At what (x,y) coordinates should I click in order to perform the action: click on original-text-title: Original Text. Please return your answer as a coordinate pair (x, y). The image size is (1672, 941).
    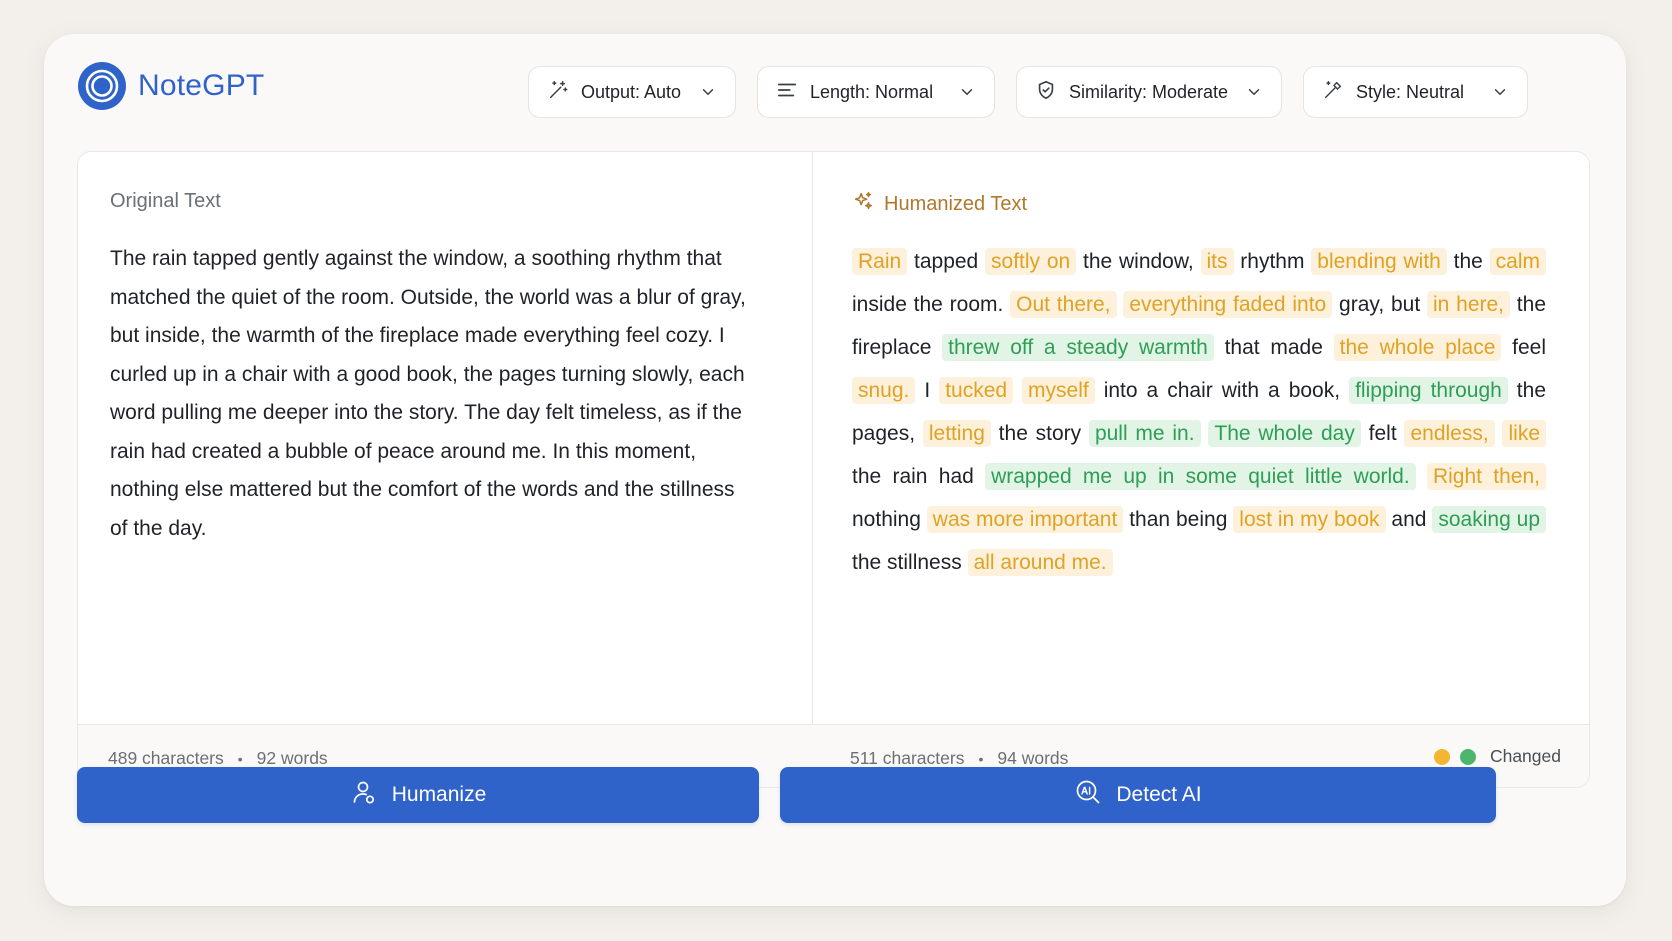
    Looking at the image, I should click on (165, 201).